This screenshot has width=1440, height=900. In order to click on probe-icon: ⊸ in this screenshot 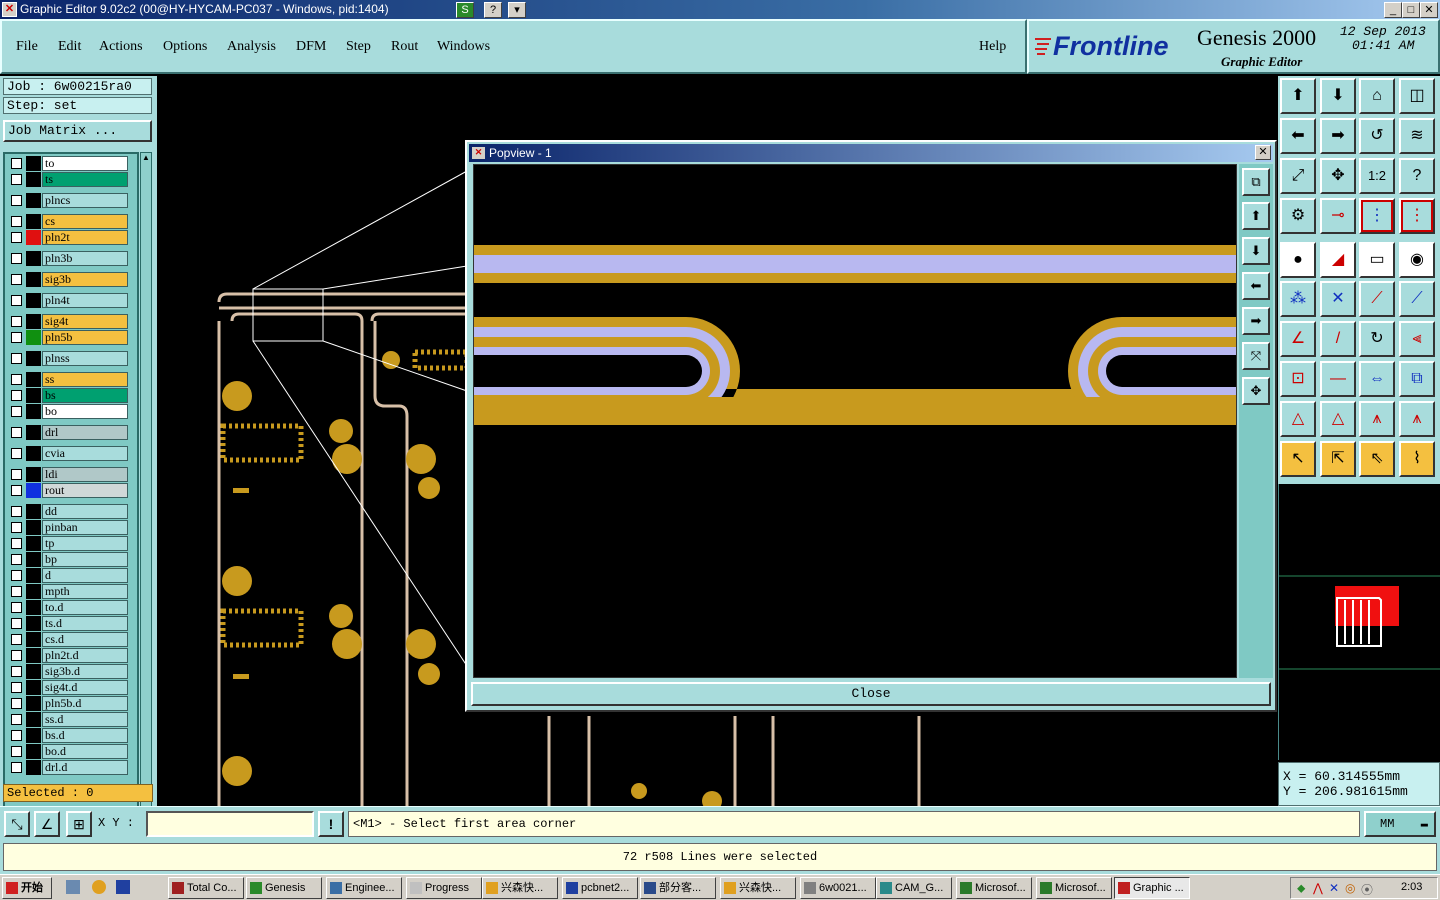, I will do `click(1338, 216)`.